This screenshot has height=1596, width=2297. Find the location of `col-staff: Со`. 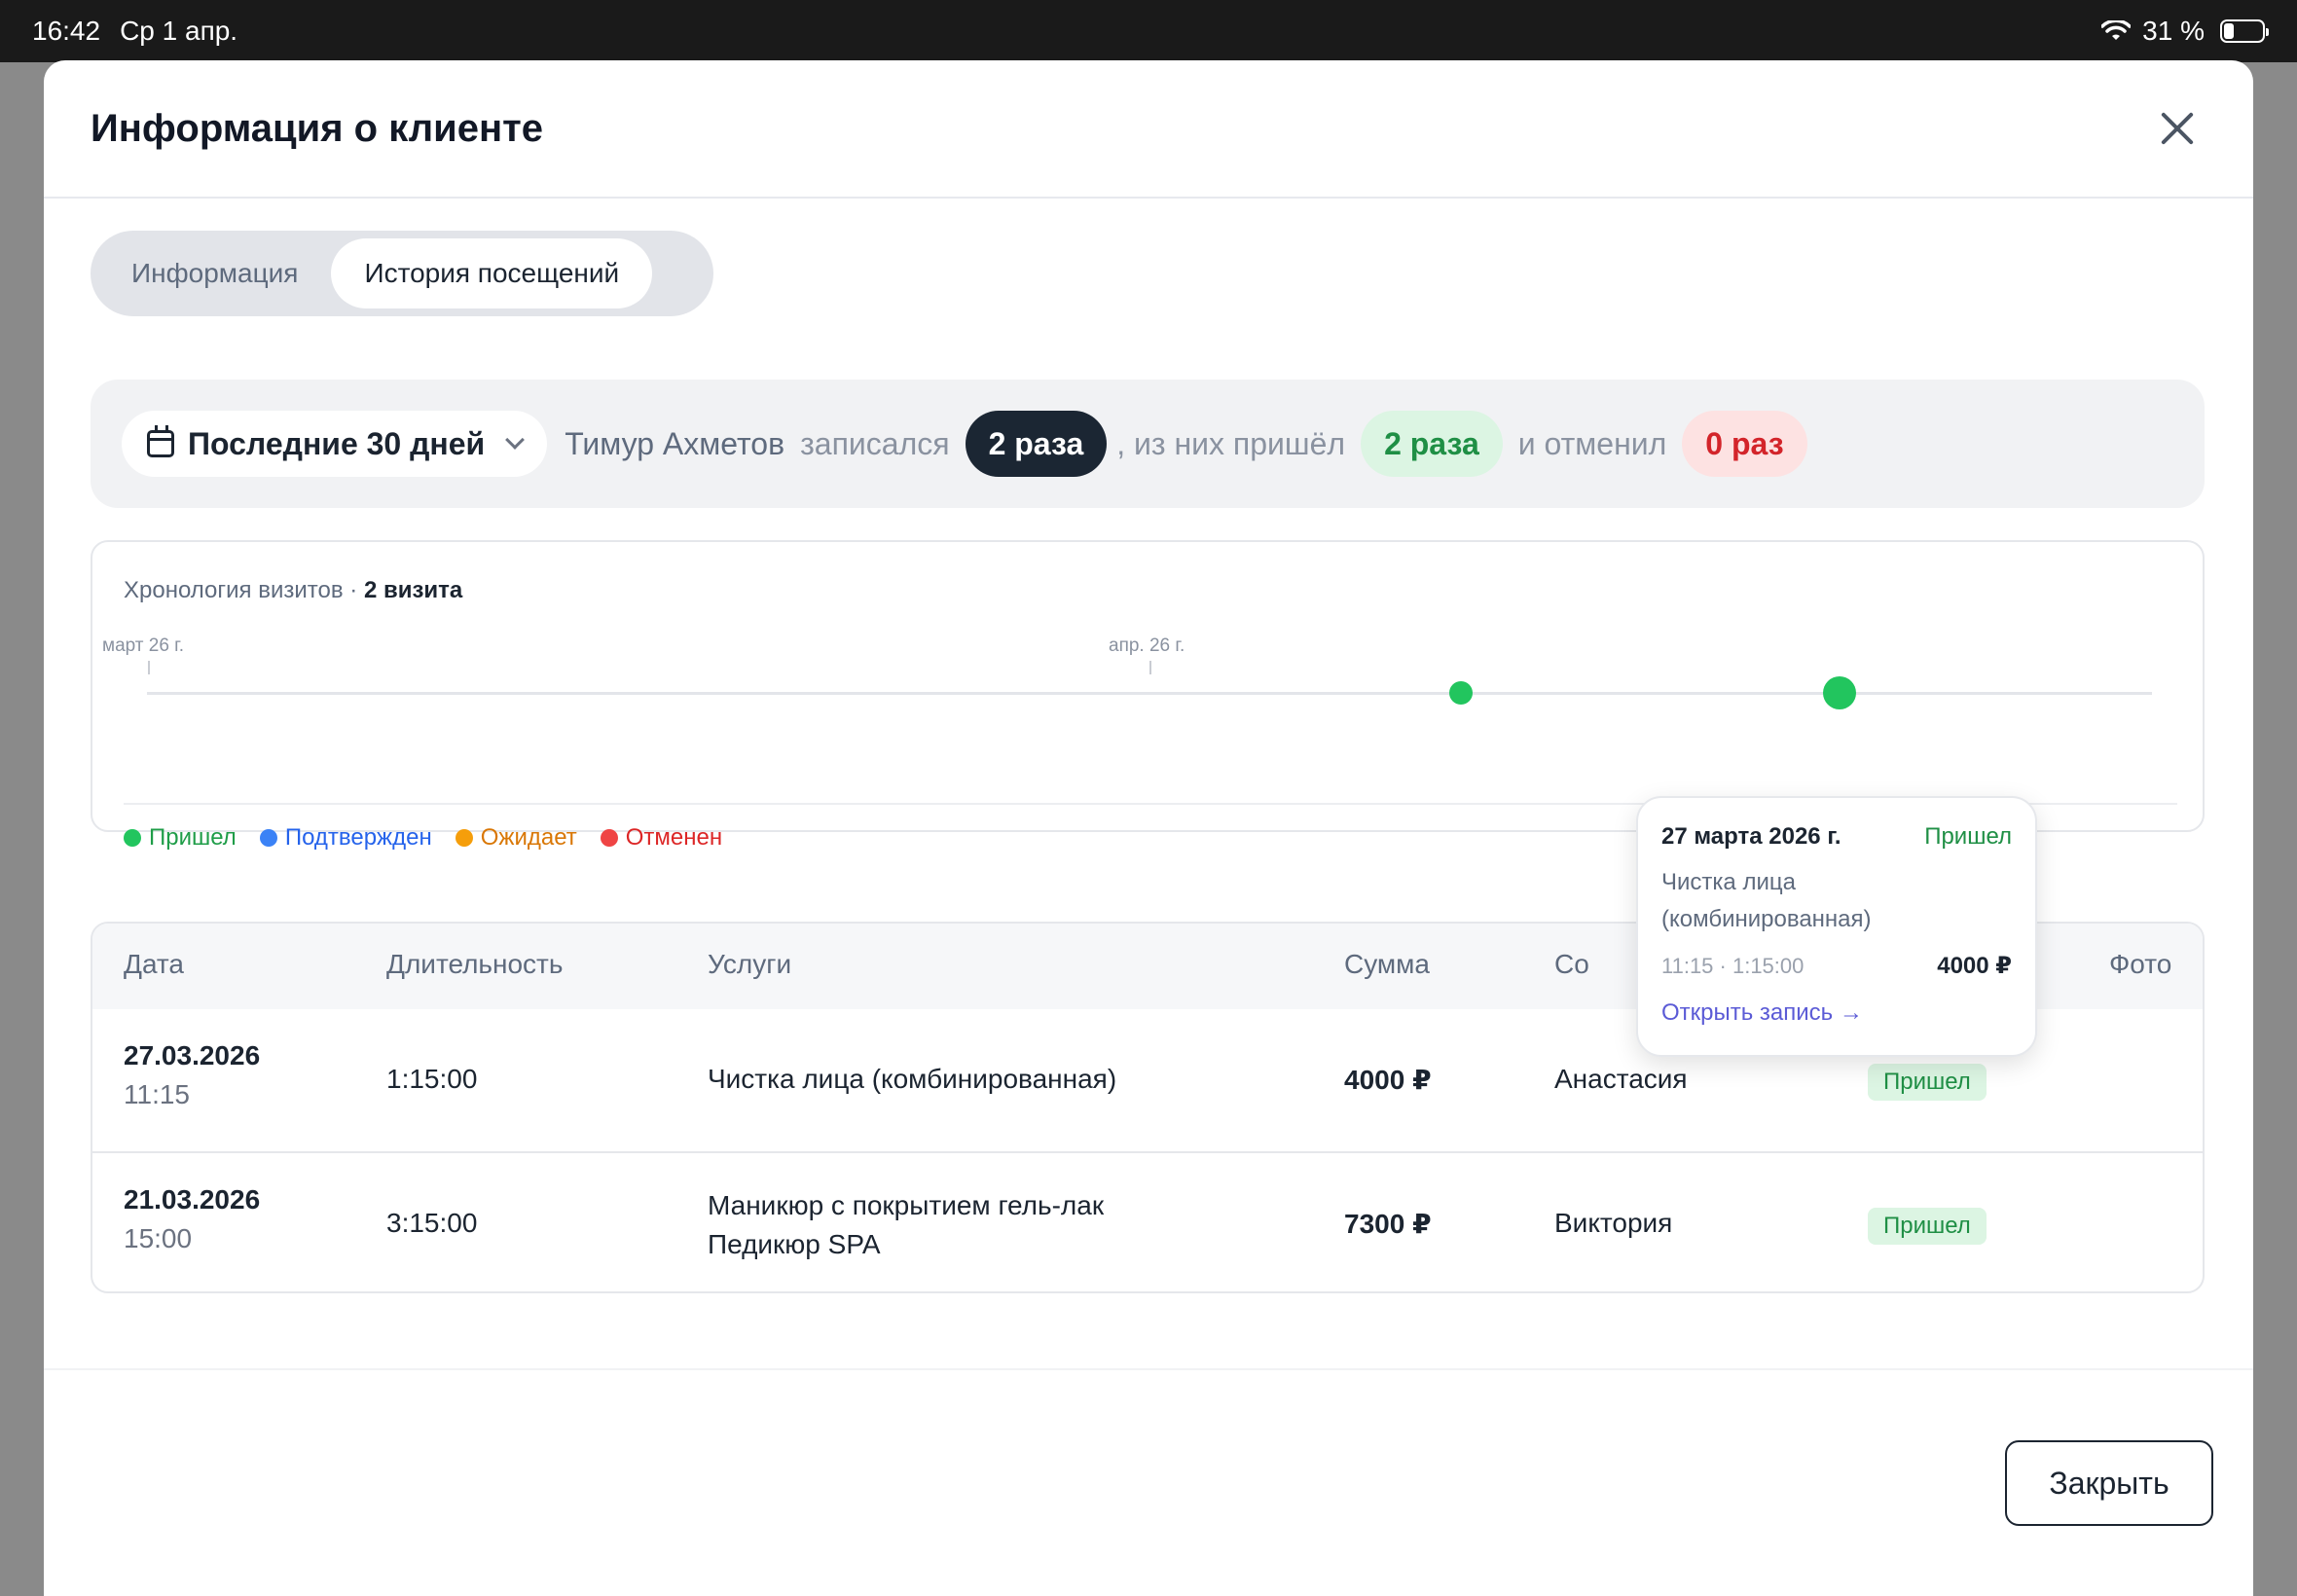

col-staff: Со is located at coordinates (1571, 964).